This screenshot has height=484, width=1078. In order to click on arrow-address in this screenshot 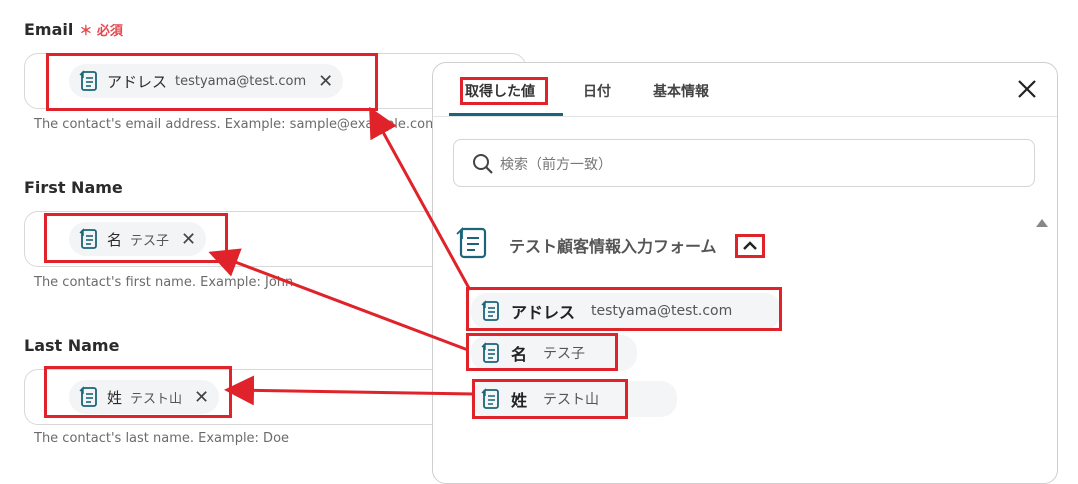, I will do `click(420, 198)`.